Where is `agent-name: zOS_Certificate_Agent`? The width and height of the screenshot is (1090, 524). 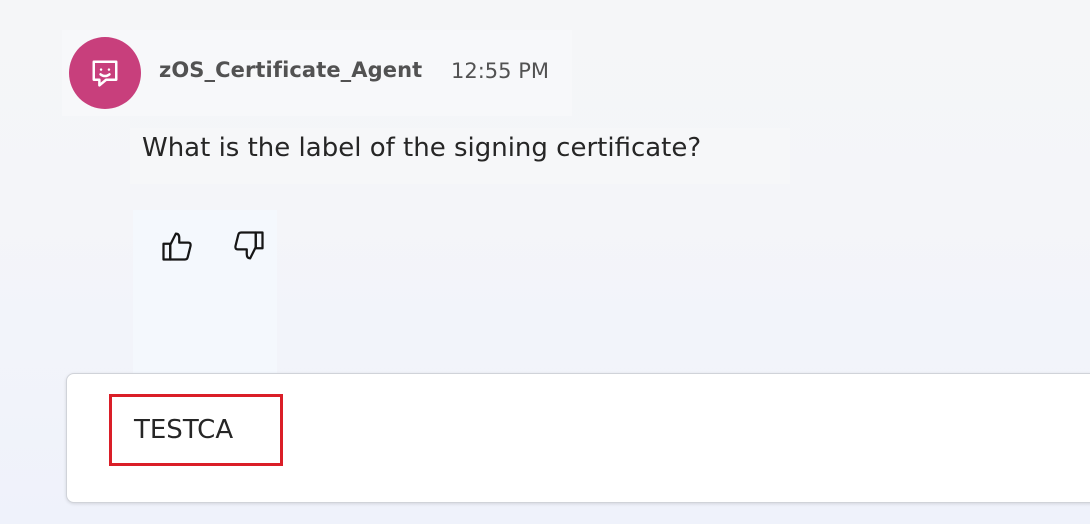
agent-name: zOS_Certificate_Agent is located at coordinates (291, 70).